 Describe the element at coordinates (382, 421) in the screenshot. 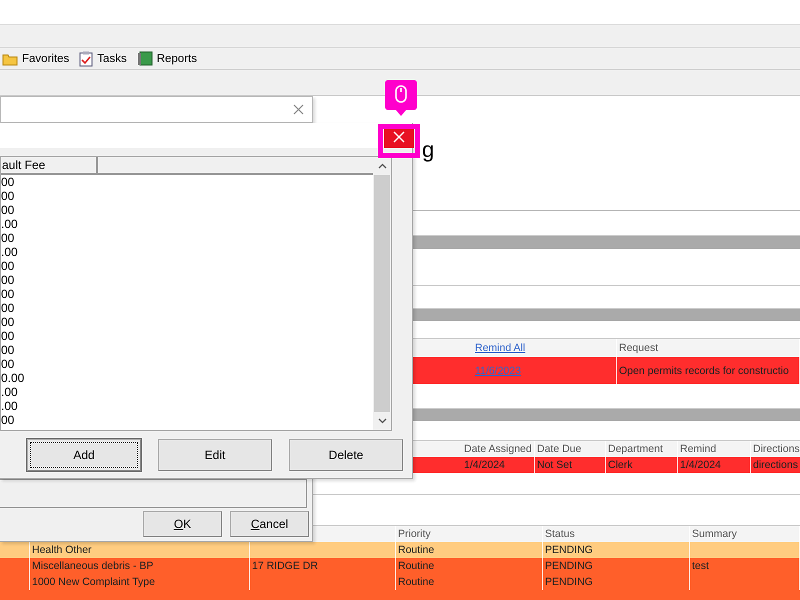

I see `scroll-down-icon` at that location.